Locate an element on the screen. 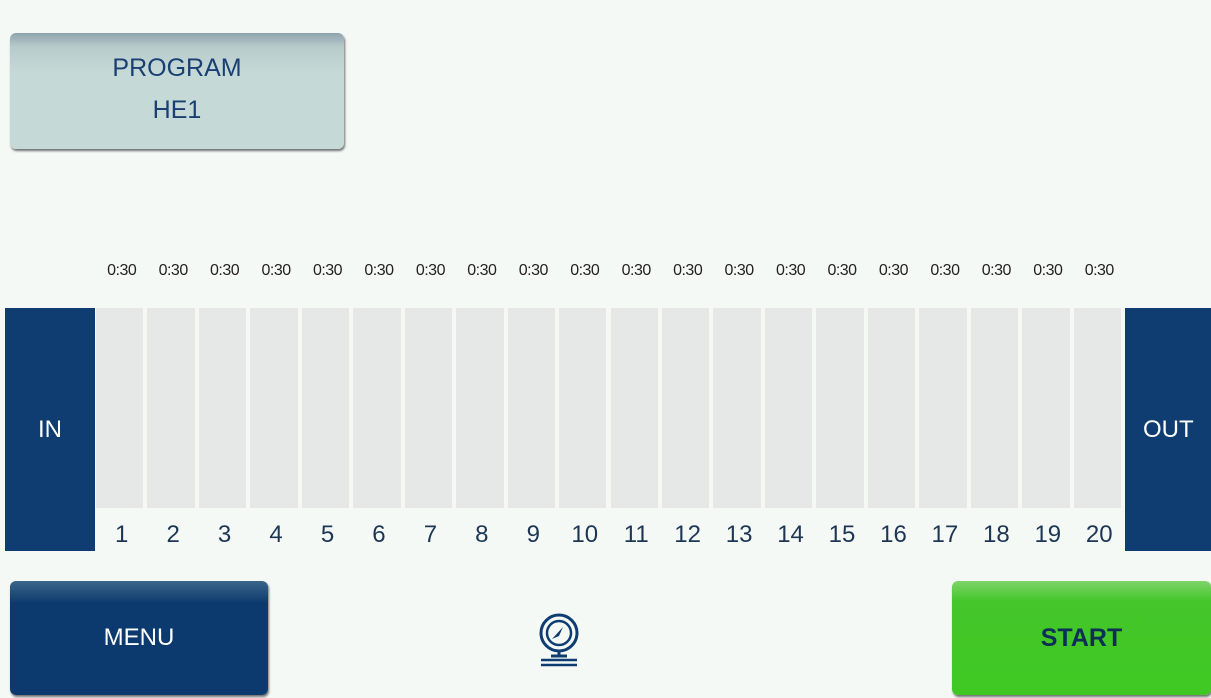 The width and height of the screenshot is (1211, 698). station-time-10: 0:30 is located at coordinates (585, 270).